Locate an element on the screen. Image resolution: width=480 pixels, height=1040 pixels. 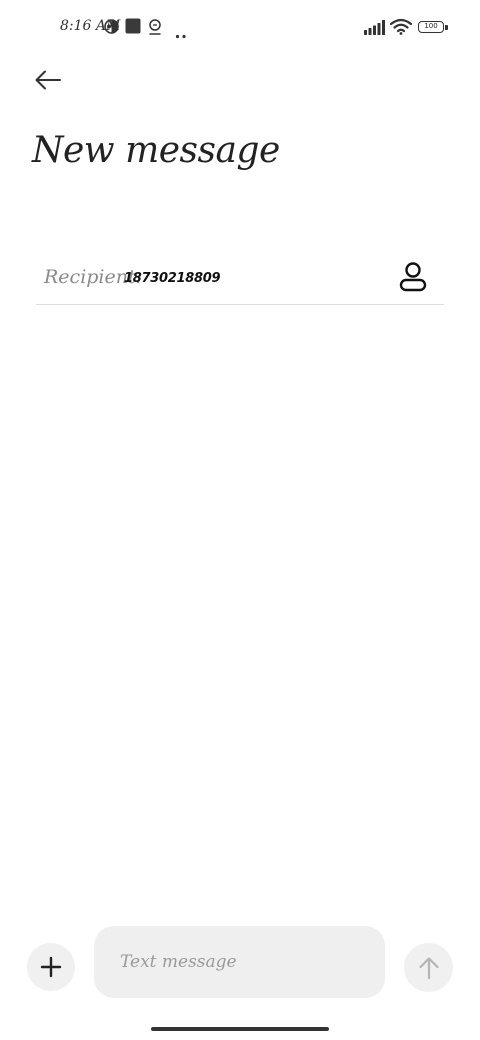
arrow-left-icon is located at coordinates (48, 80).